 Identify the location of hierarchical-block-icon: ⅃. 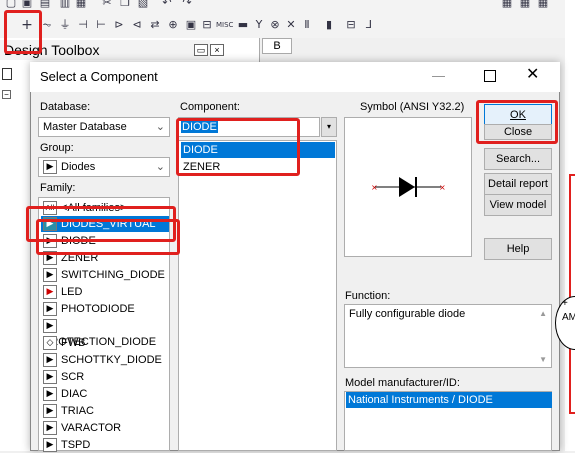
(369, 25).